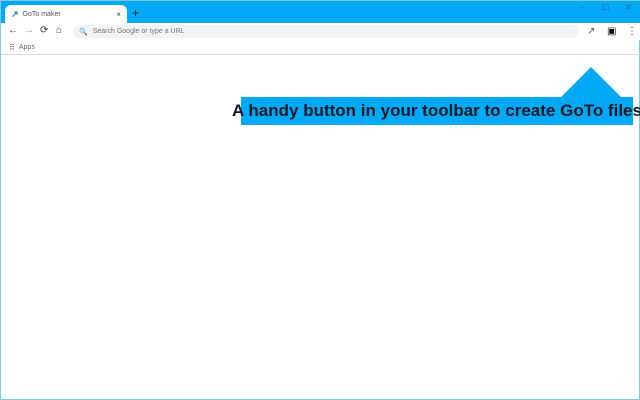 The height and width of the screenshot is (400, 640). Describe the element at coordinates (605, 7) in the screenshot. I see `maximize-button: ☐` at that location.